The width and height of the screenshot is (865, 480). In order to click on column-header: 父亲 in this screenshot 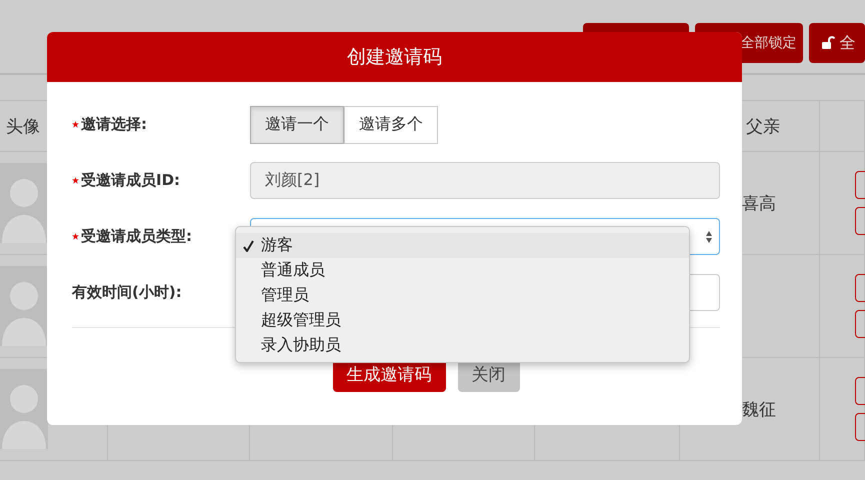, I will do `click(762, 127)`.